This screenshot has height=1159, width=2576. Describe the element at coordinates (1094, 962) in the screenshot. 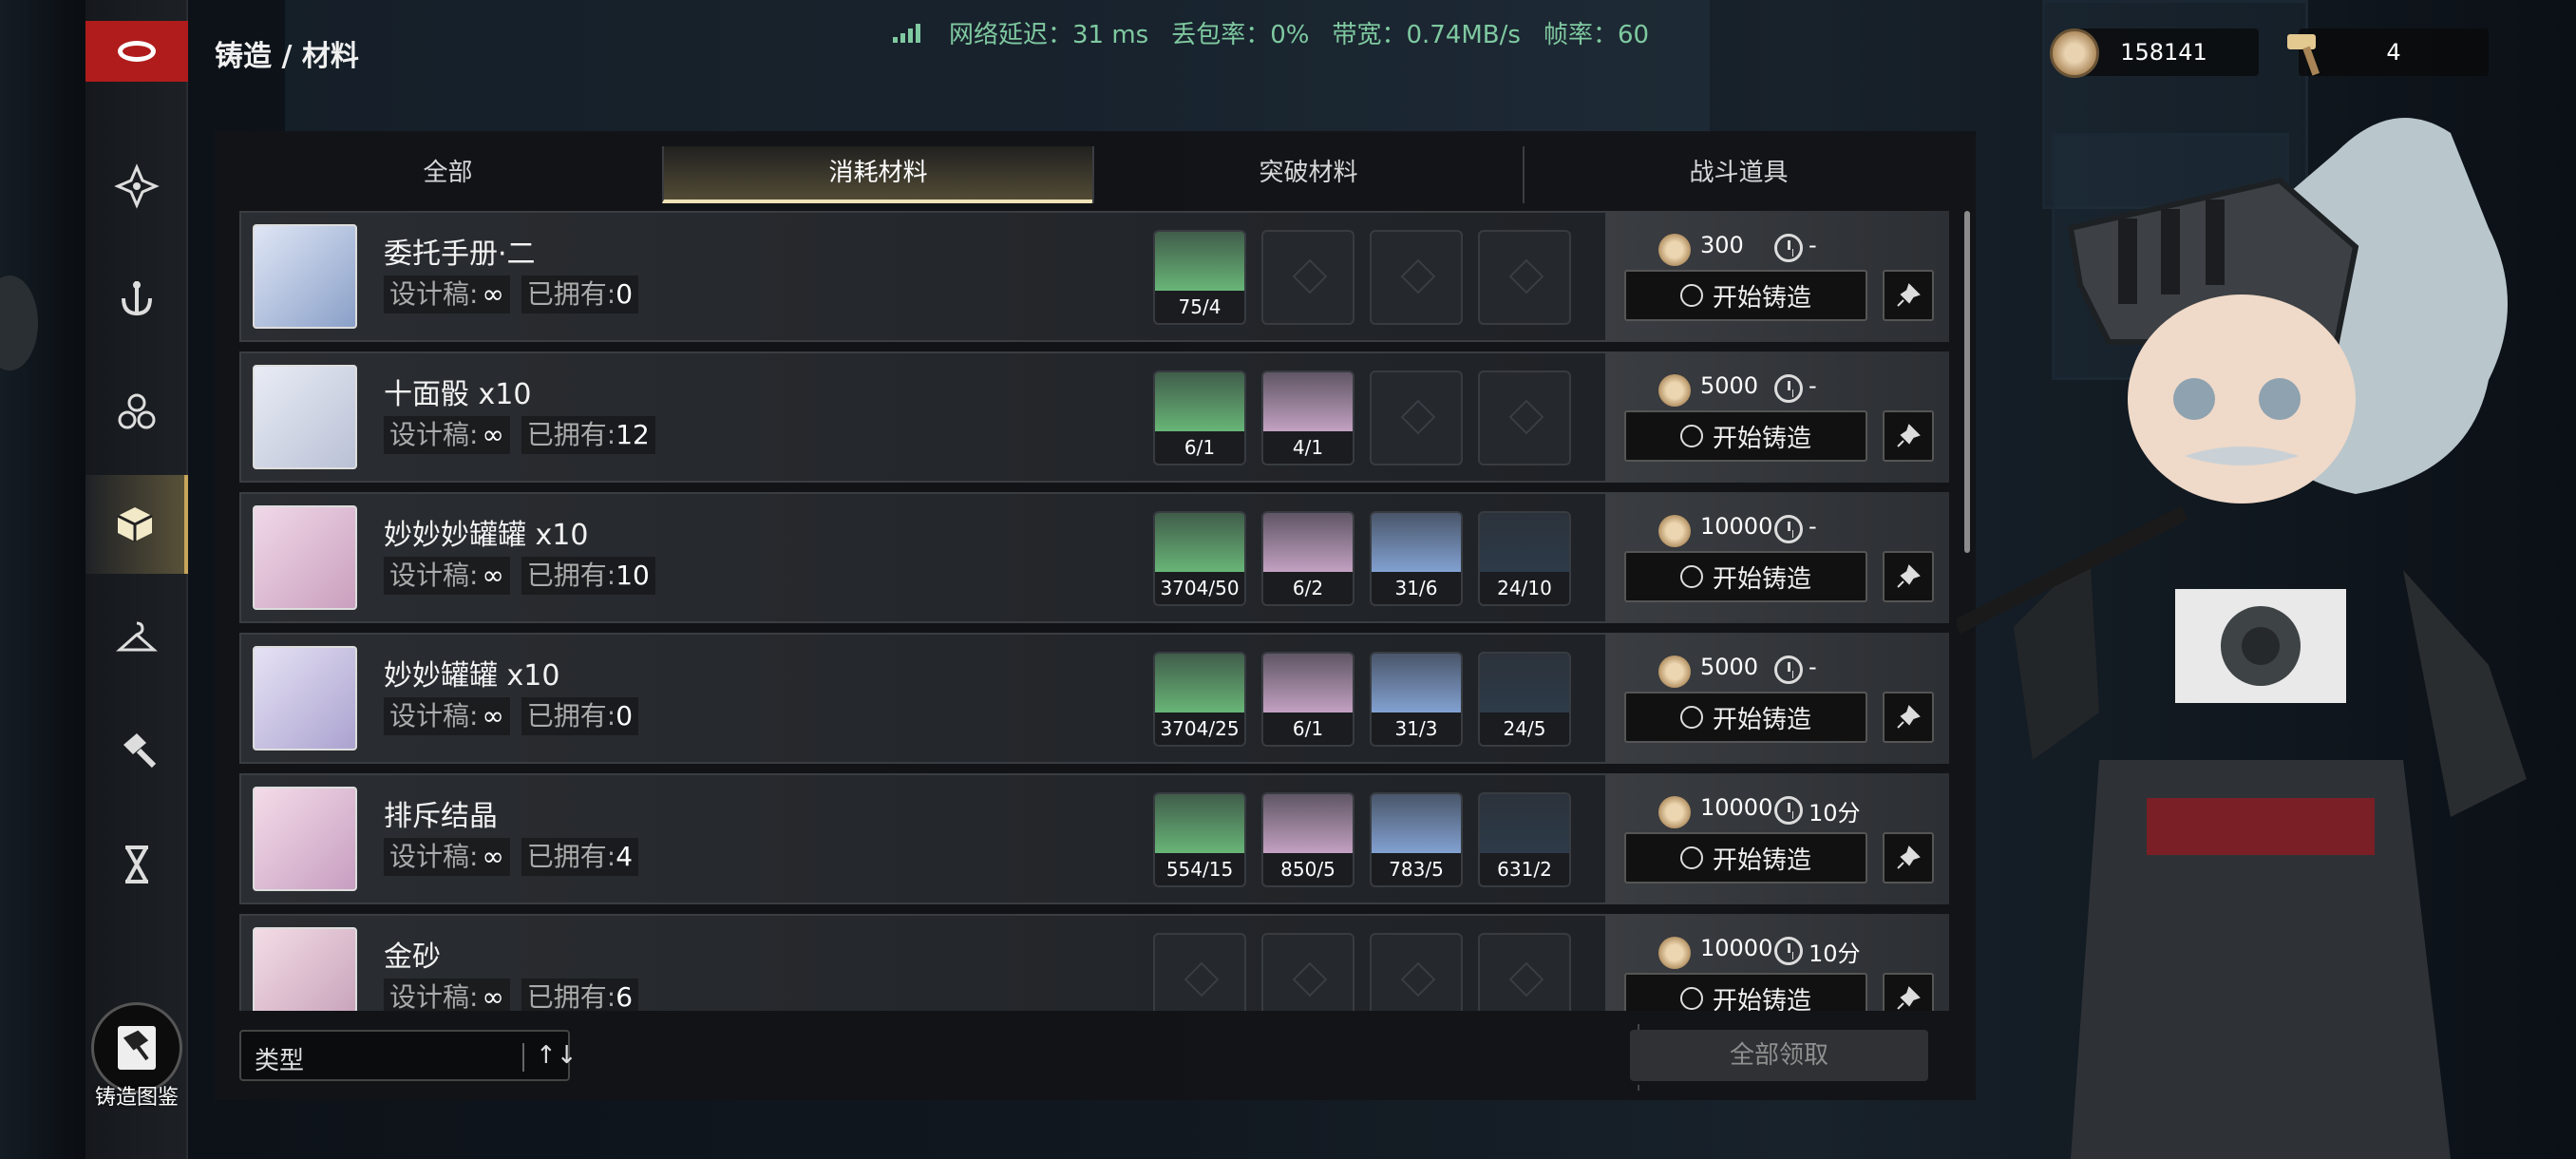

I see `recipe-row: 金砂 设计稿: ∞ 已拥有:6 10000 10分 开始铸造` at that location.